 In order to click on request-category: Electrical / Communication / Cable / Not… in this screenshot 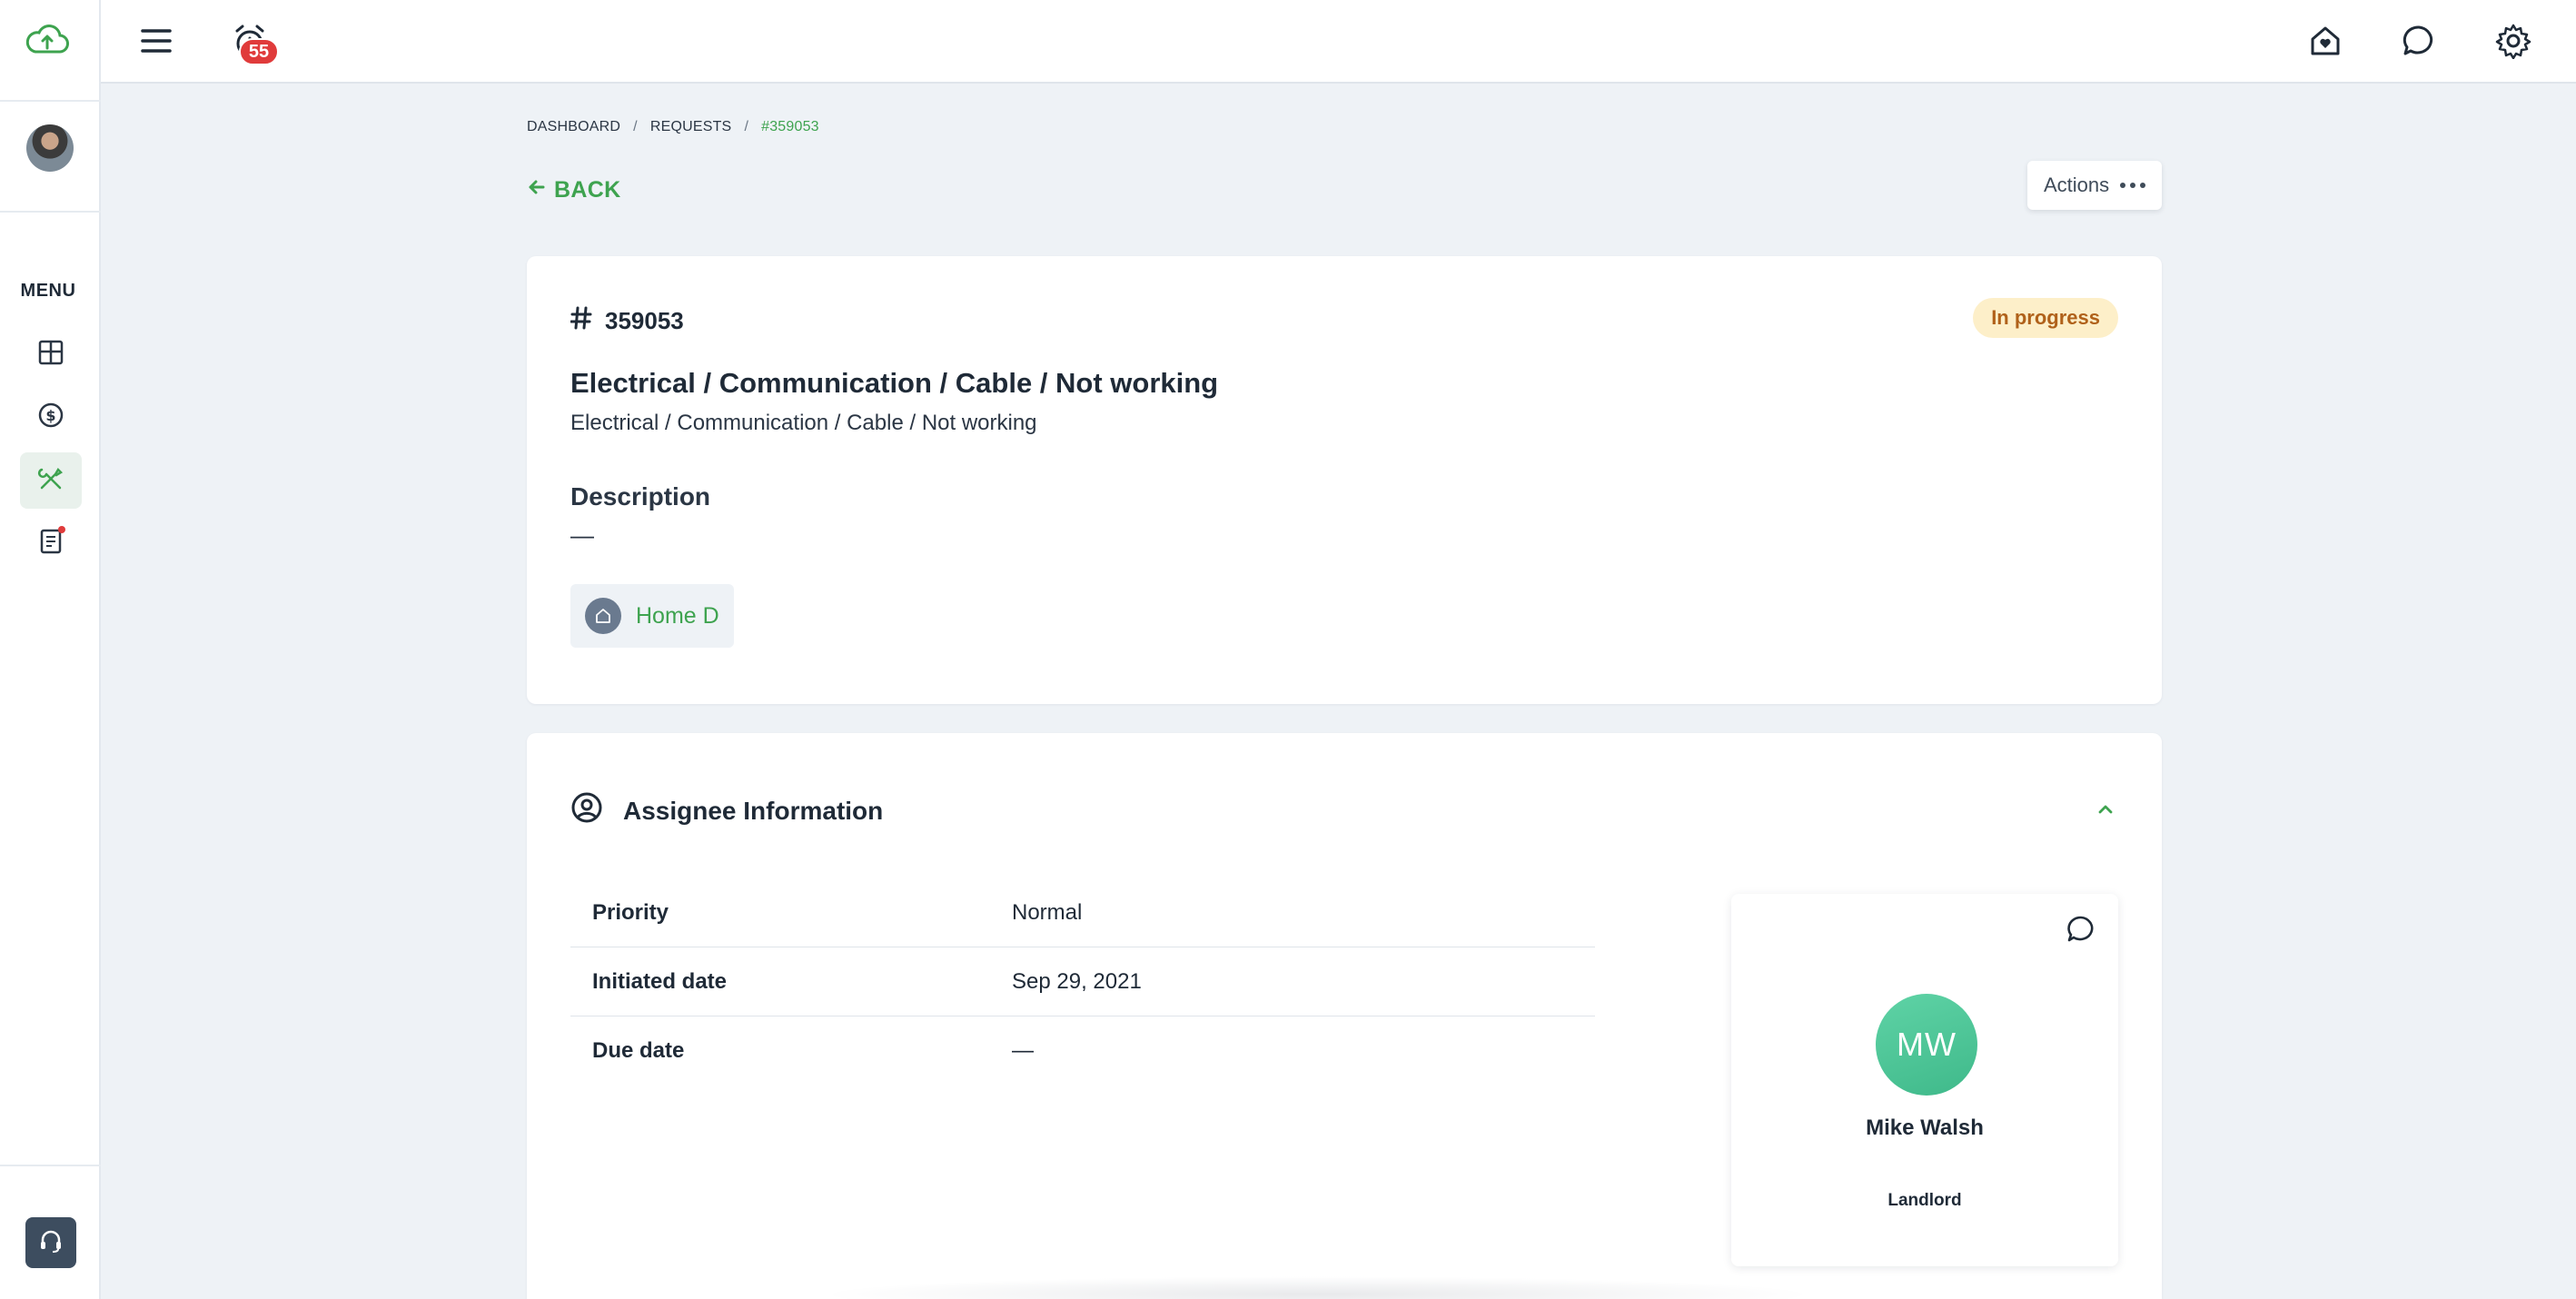, I will do `click(803, 423)`.